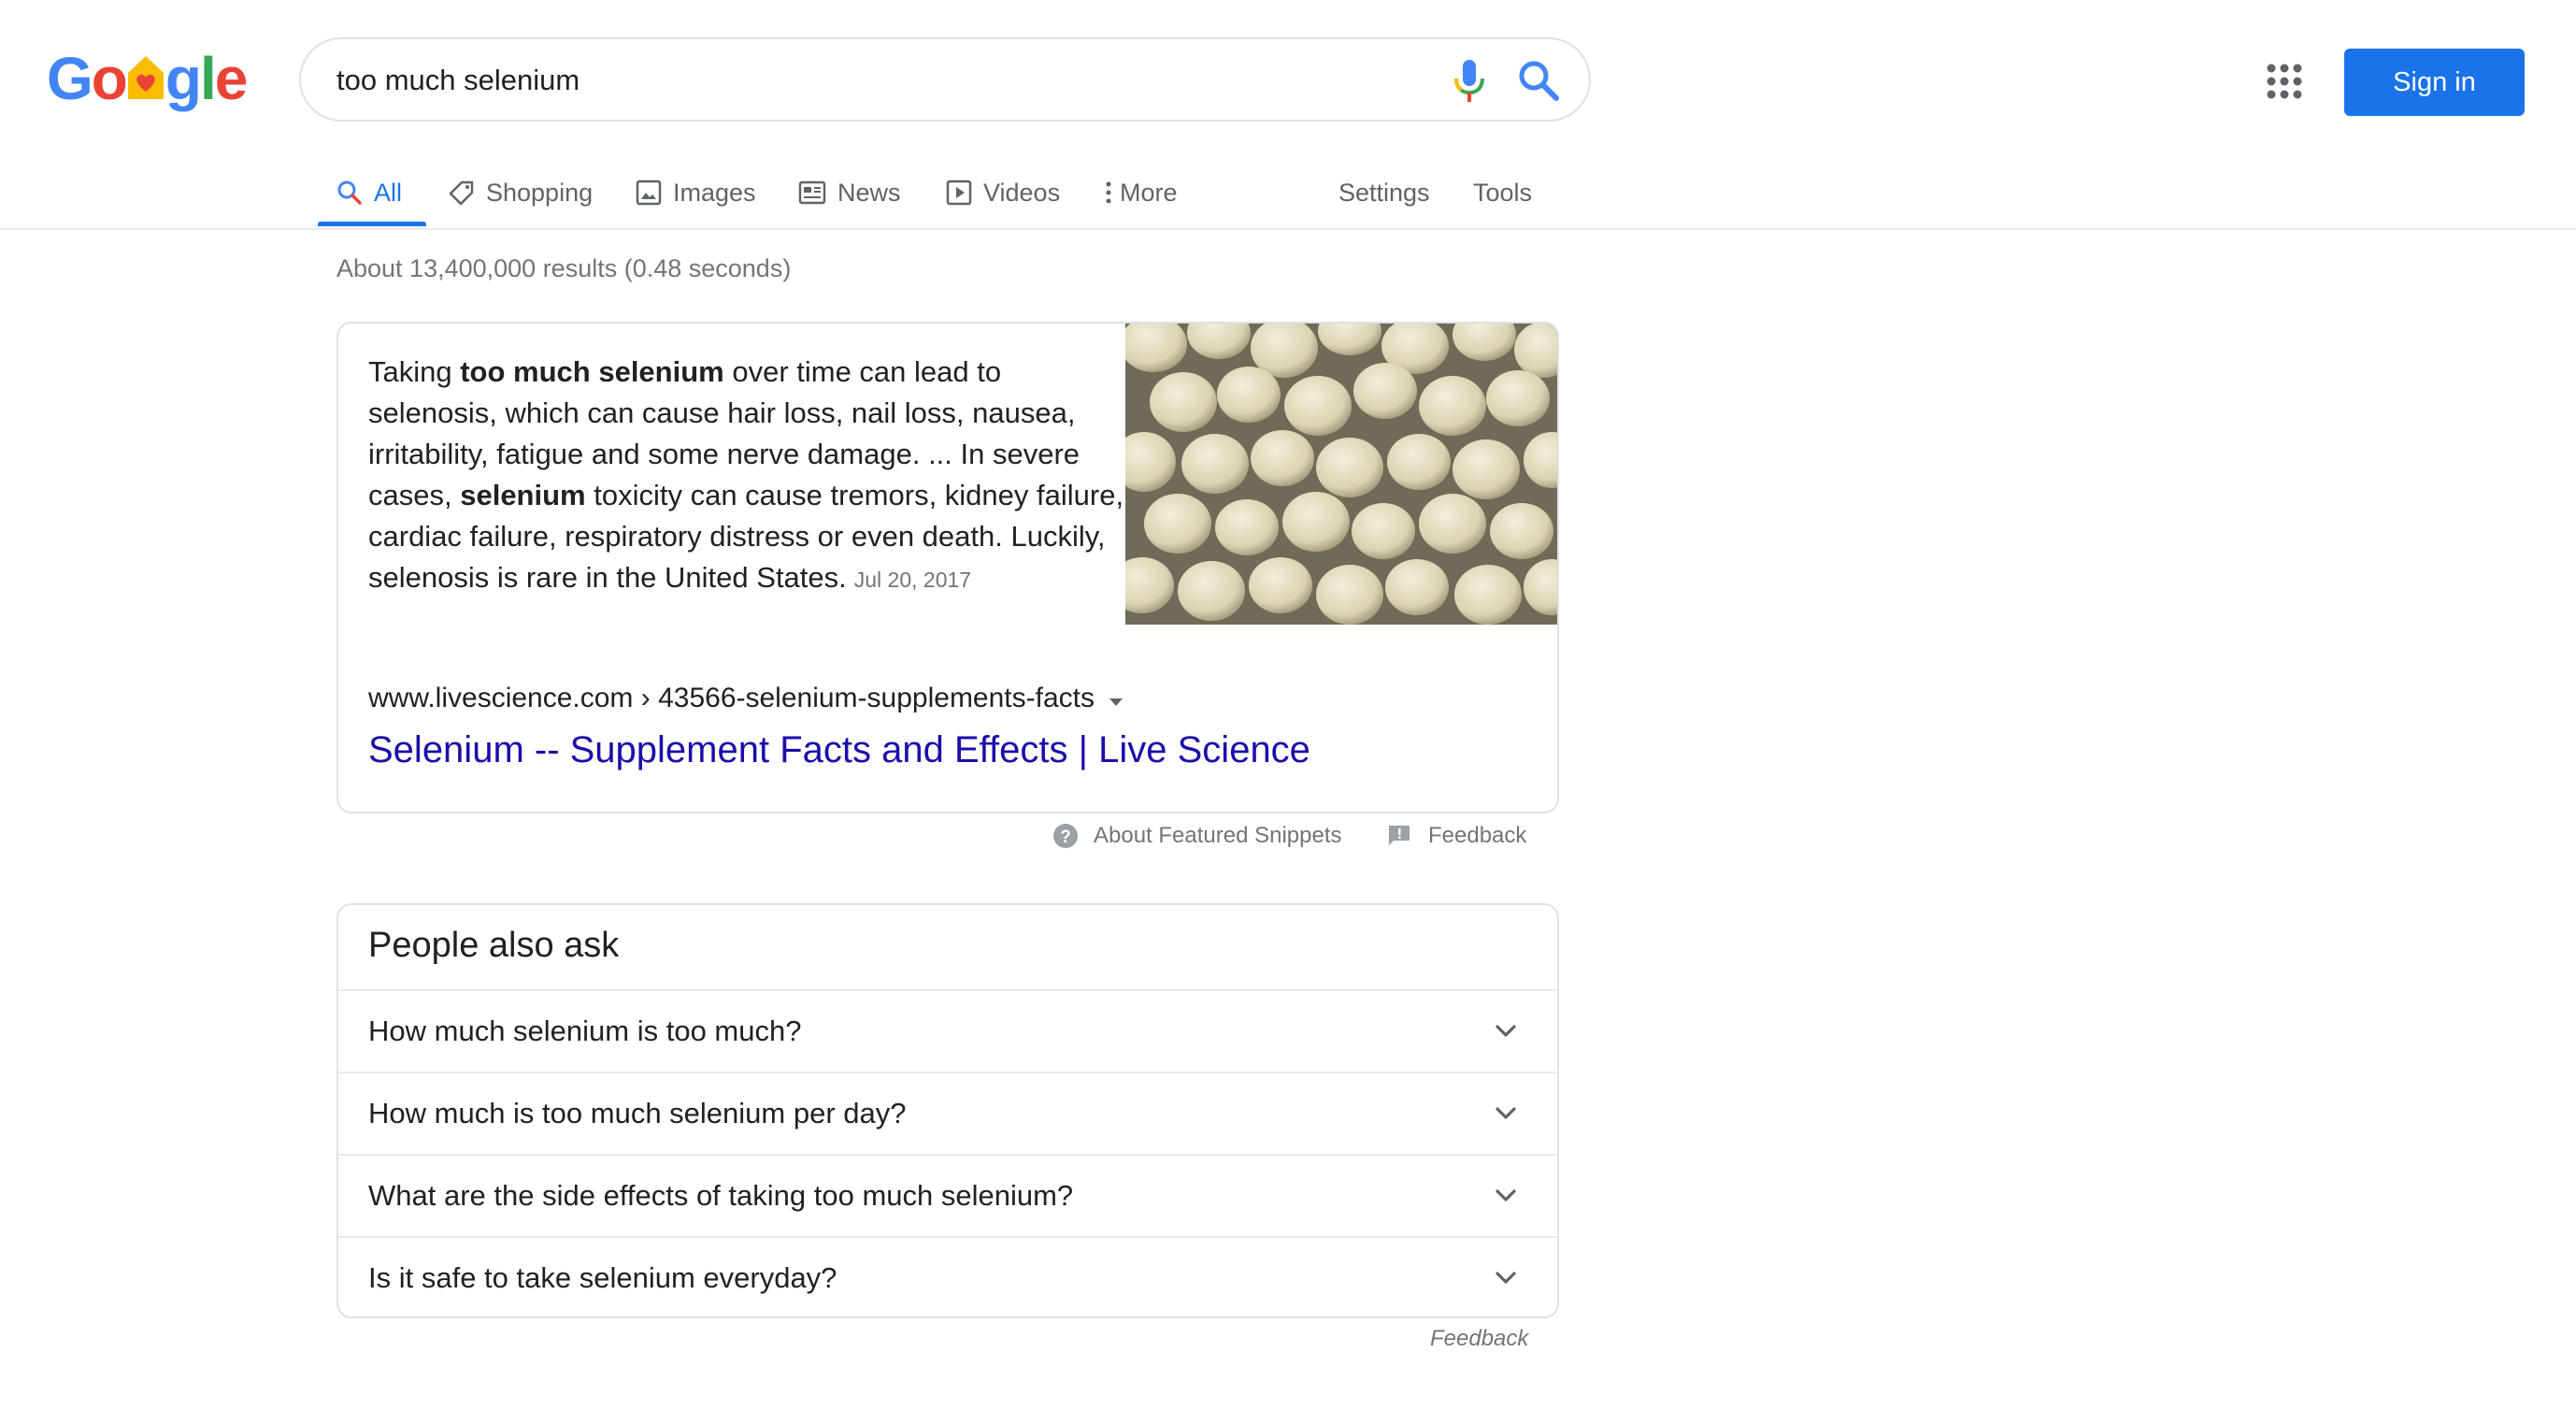 This screenshot has height=1410, width=2576. What do you see at coordinates (372, 224) in the screenshot?
I see `active-tab-indicator` at bounding box center [372, 224].